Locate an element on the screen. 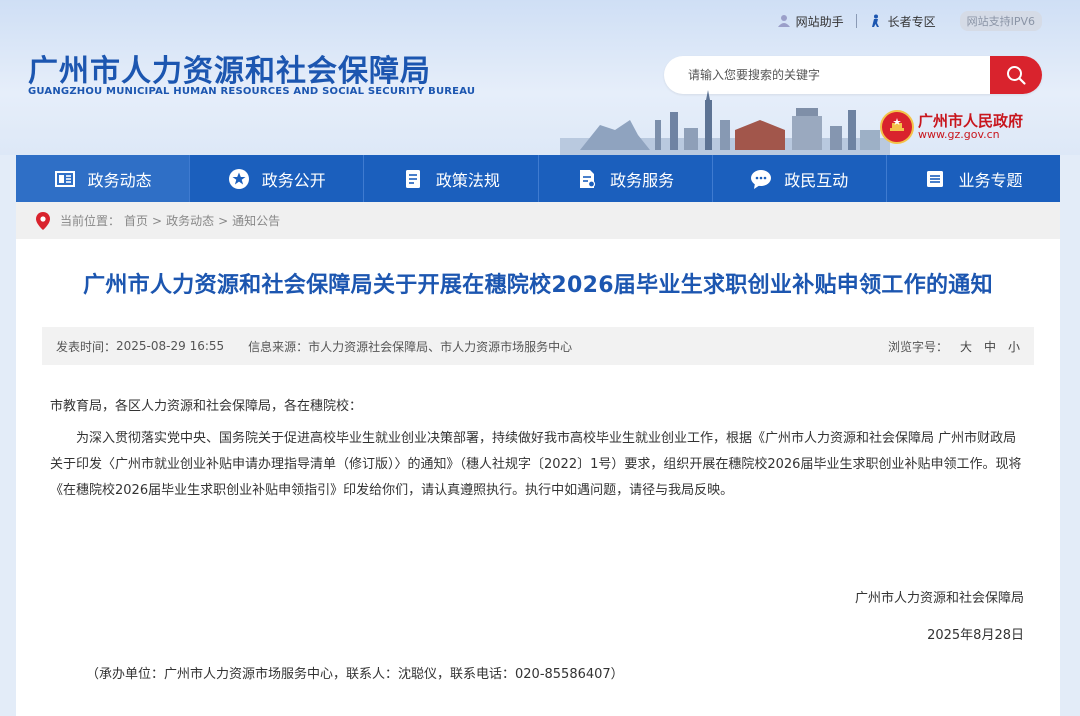 The height and width of the screenshot is (716, 1080). gov-url: www.gz.gov.cn is located at coordinates (959, 135).